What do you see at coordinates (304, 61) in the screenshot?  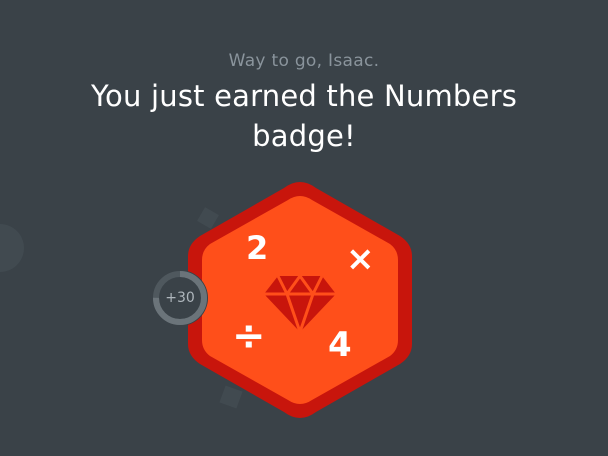 I see `greeting-text: Way to go, Isaac.` at bounding box center [304, 61].